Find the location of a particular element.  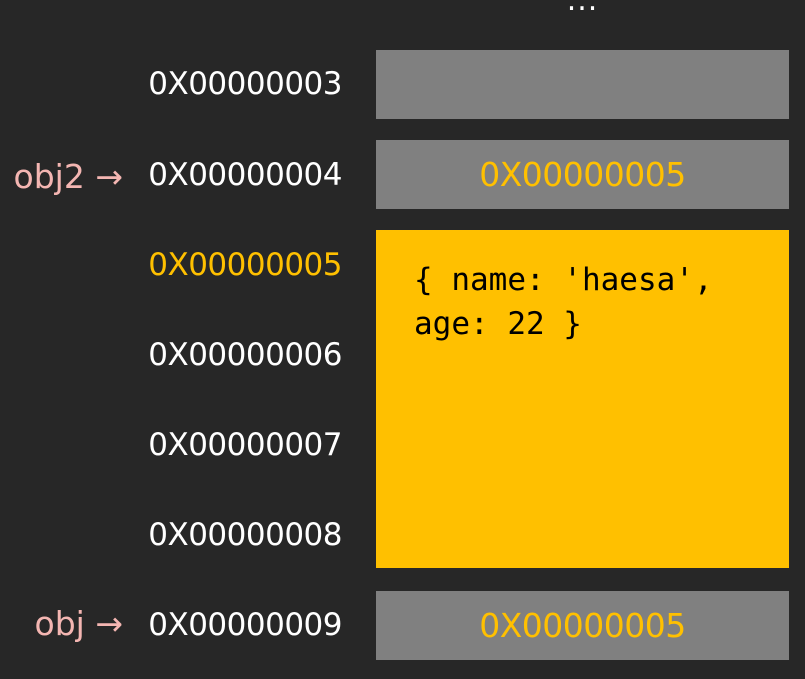

memory-cell-empty is located at coordinates (582, 84).